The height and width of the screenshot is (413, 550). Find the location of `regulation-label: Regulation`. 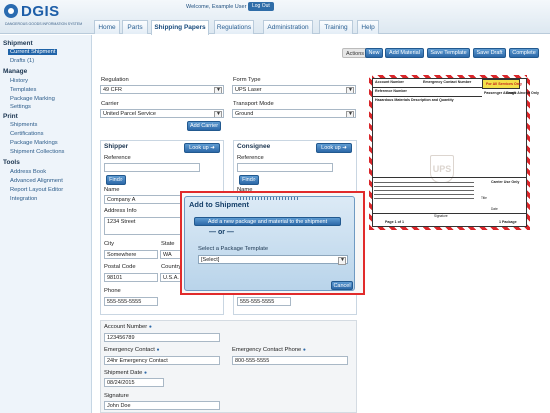

regulation-label: Regulation is located at coordinates (115, 80).